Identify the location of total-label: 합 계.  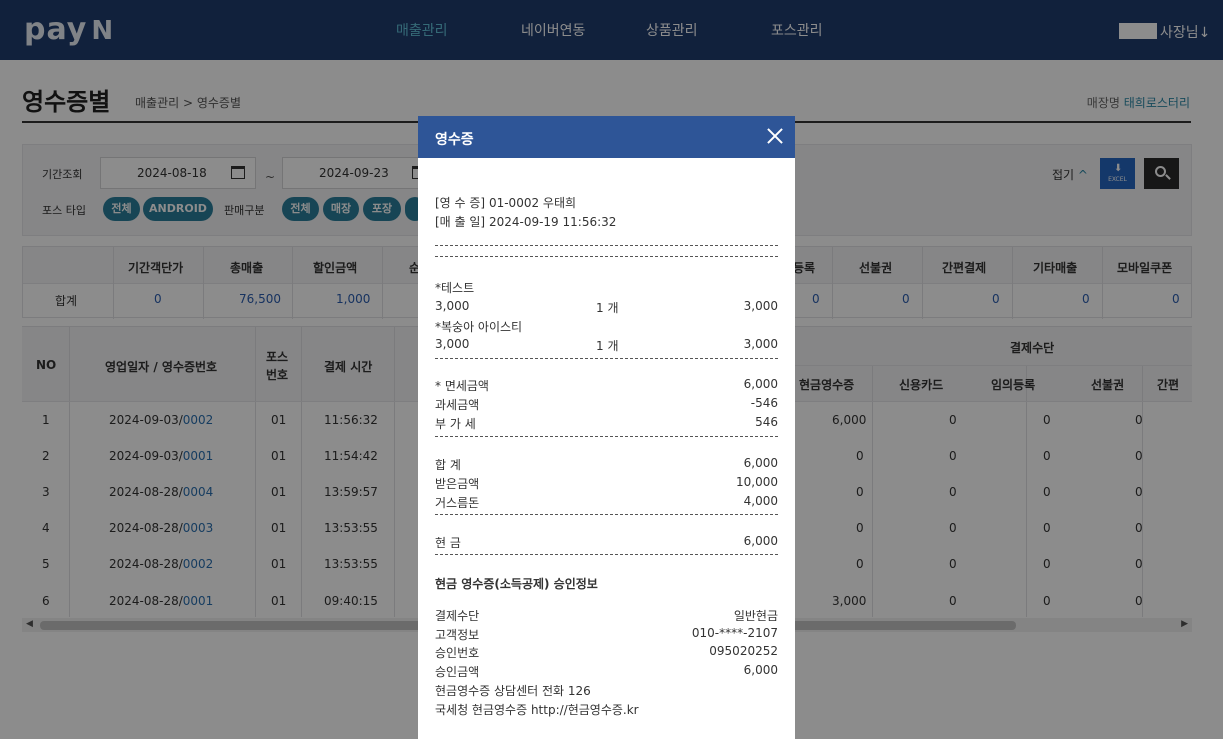
(448, 465).